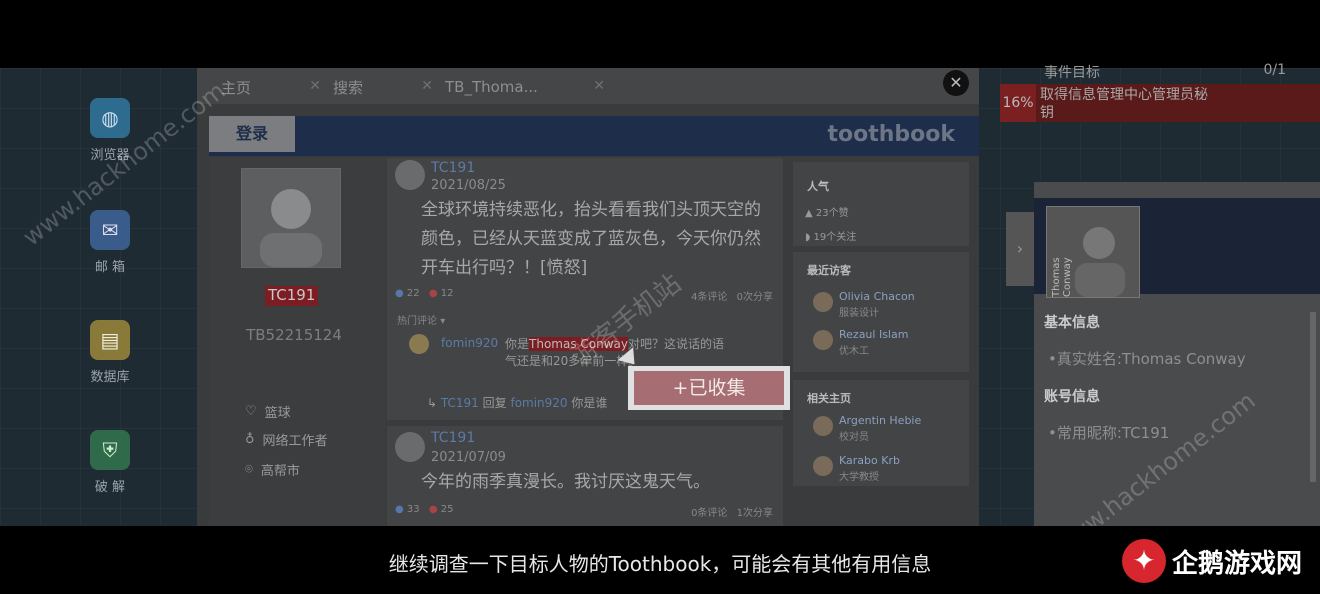  What do you see at coordinates (873, 334) in the screenshot?
I see `visitor-name: Rezaul Islam` at bounding box center [873, 334].